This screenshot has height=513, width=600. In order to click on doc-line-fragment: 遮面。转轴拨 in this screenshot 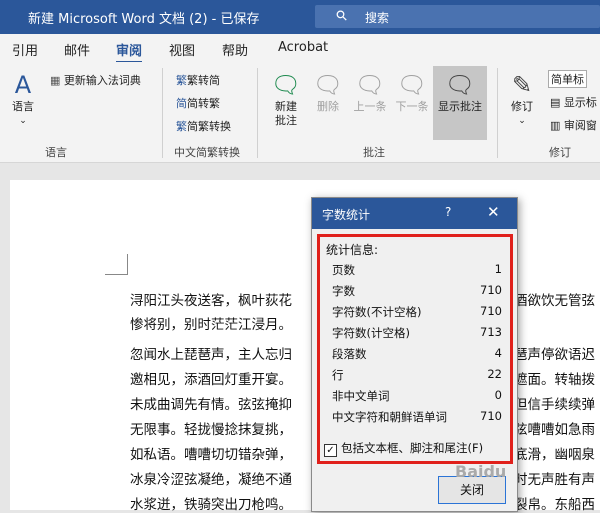, I will do `click(554, 380)`.